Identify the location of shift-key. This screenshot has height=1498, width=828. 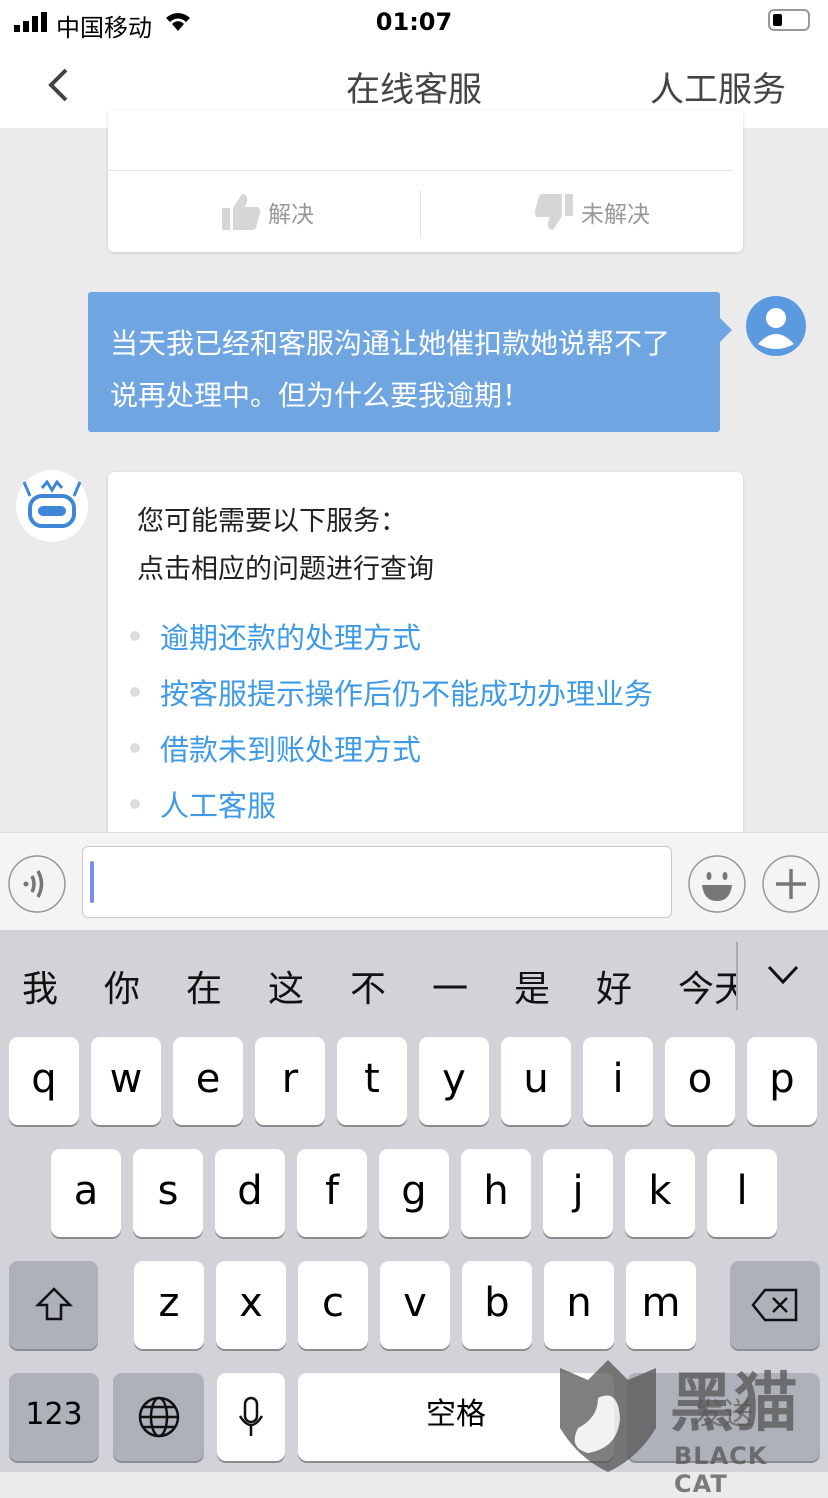
(53, 1305).